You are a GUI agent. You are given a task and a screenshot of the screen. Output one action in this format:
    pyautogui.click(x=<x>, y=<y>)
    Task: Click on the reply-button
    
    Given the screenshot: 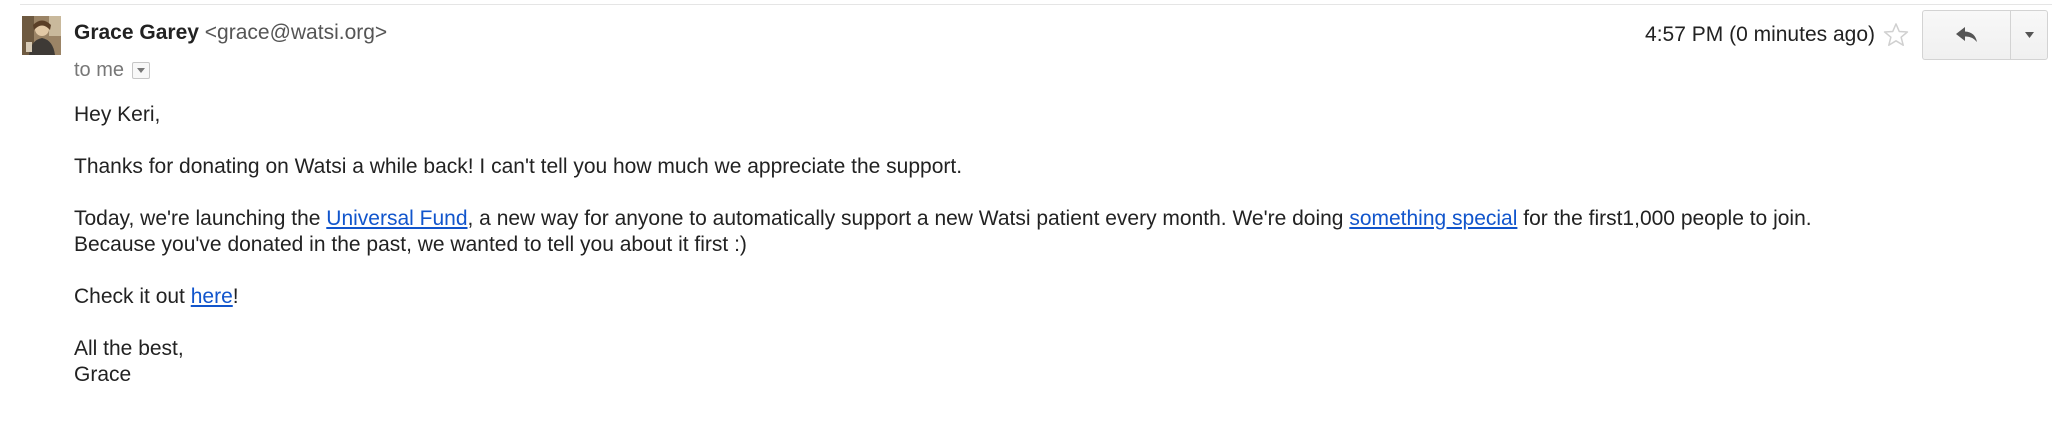 What is the action you would take?
    pyautogui.click(x=1966, y=35)
    